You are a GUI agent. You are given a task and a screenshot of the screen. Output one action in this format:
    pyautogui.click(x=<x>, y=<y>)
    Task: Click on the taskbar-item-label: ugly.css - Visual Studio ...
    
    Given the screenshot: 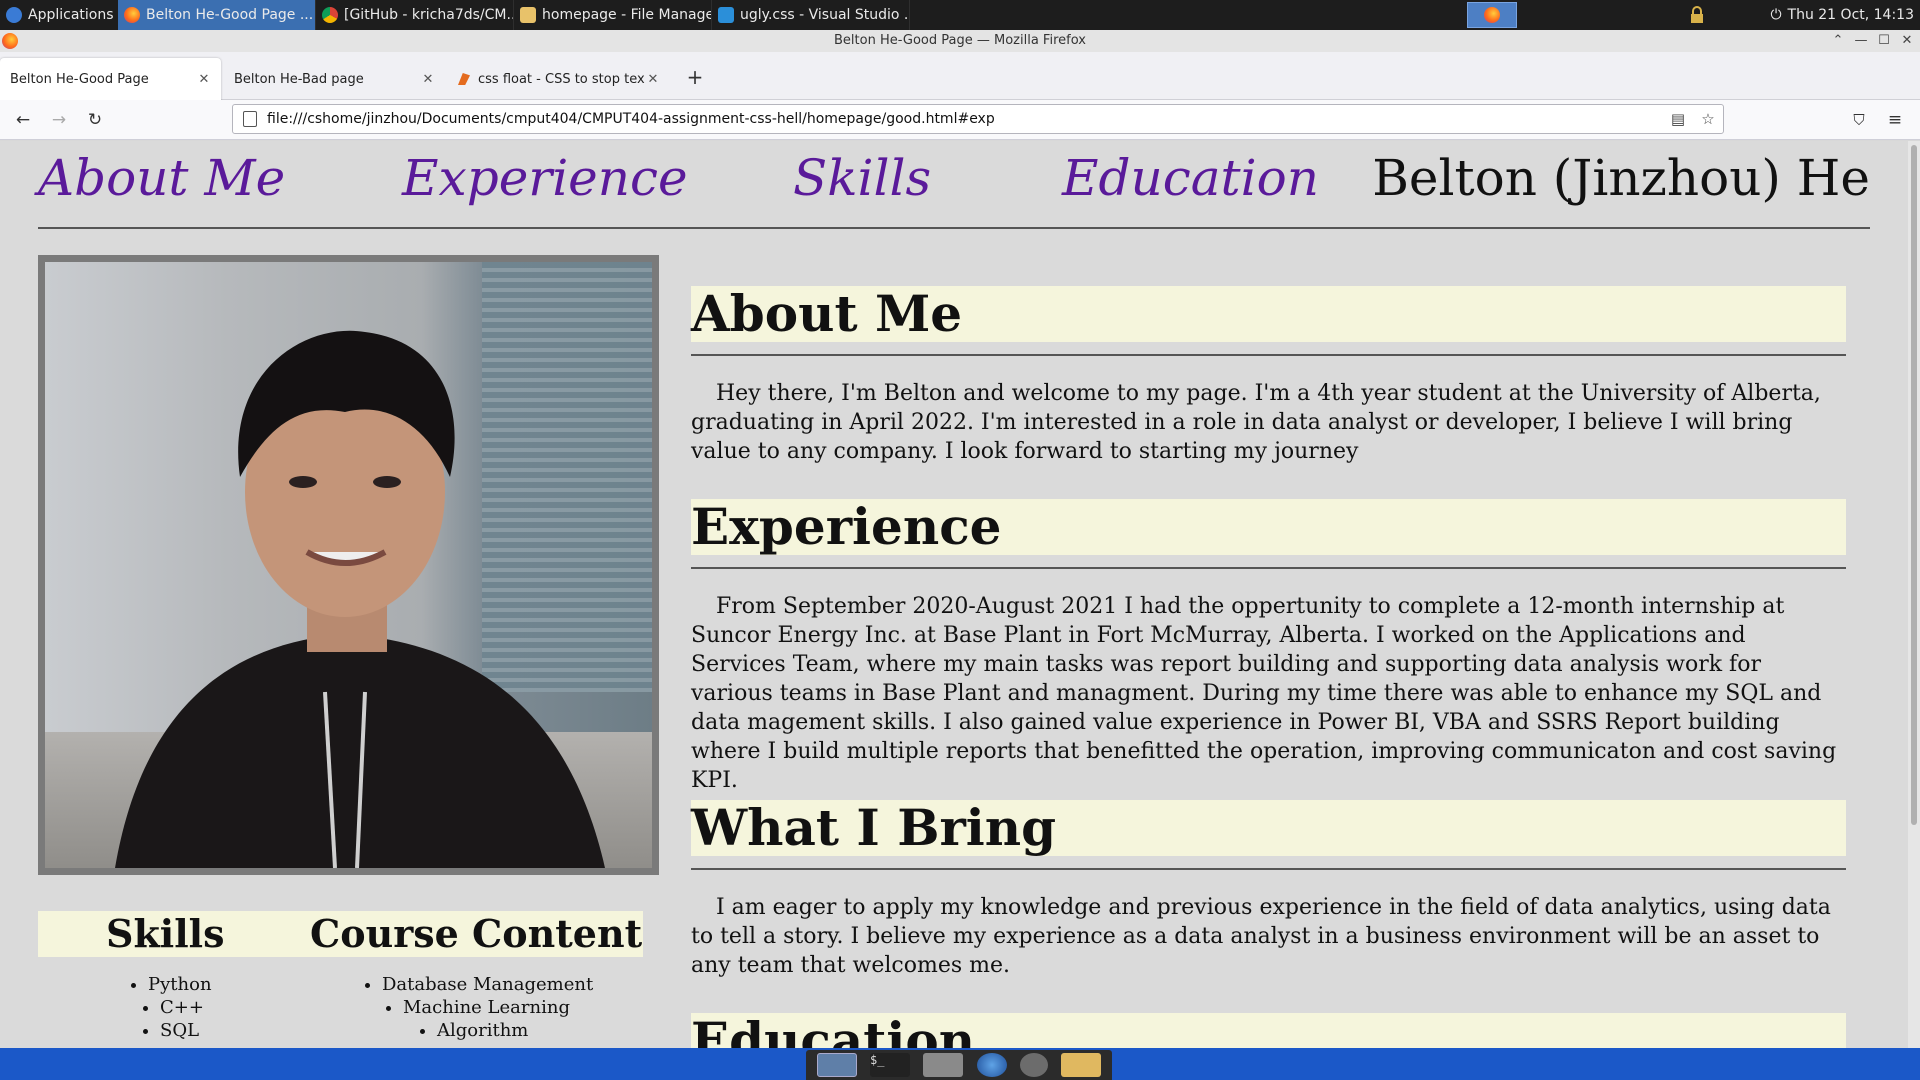 What is the action you would take?
    pyautogui.click(x=825, y=15)
    